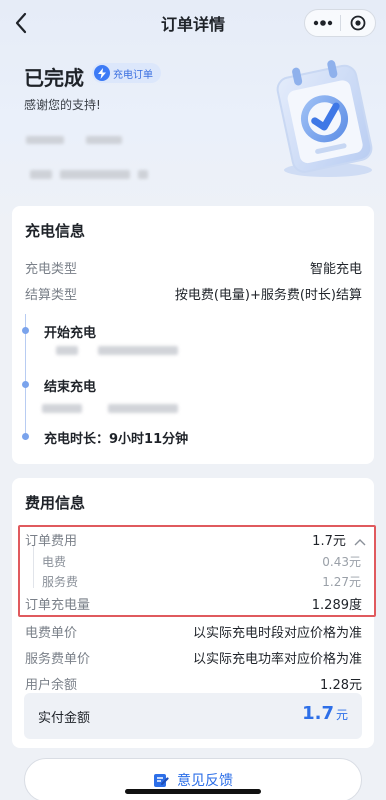 The height and width of the screenshot is (800, 386). I want to click on edit-note-icon, so click(161, 780).